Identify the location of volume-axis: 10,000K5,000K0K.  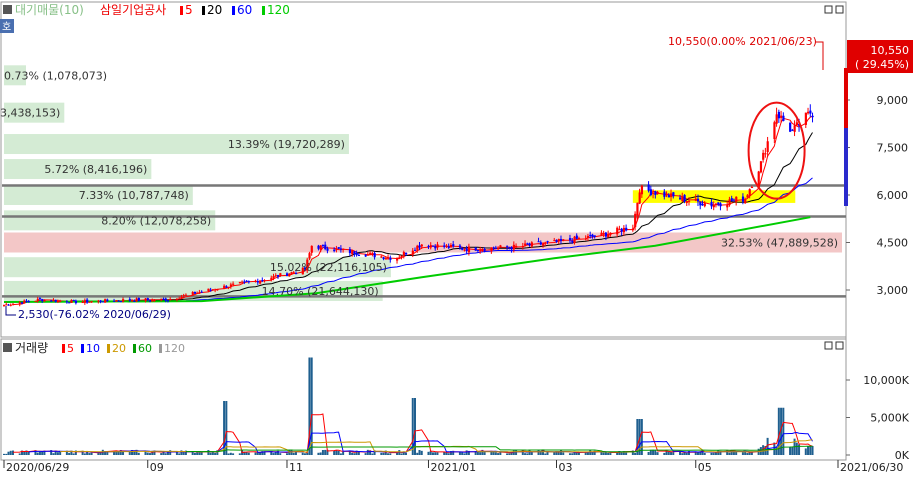
(878, 418).